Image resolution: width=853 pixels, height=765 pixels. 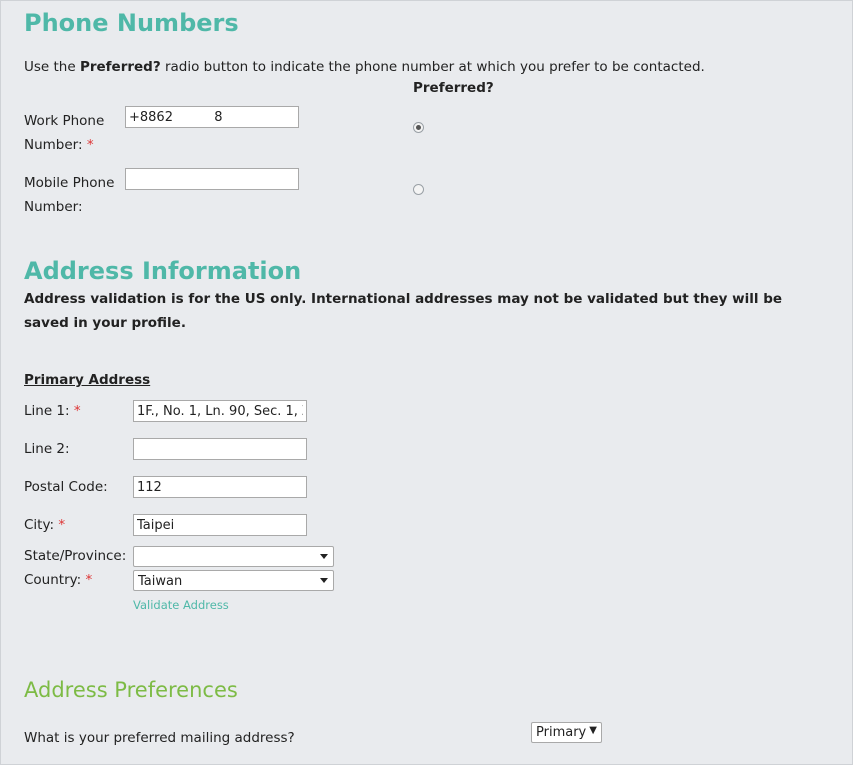 What do you see at coordinates (593, 730) in the screenshot?
I see `triangle-down-icon: ▼` at bounding box center [593, 730].